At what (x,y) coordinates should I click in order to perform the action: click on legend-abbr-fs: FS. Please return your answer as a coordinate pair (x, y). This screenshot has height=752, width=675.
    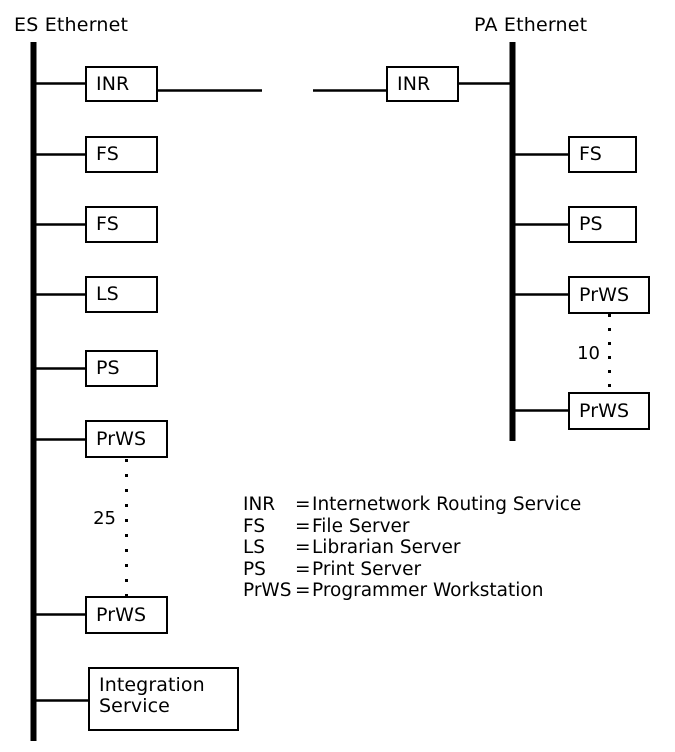
    Looking at the image, I should click on (254, 526).